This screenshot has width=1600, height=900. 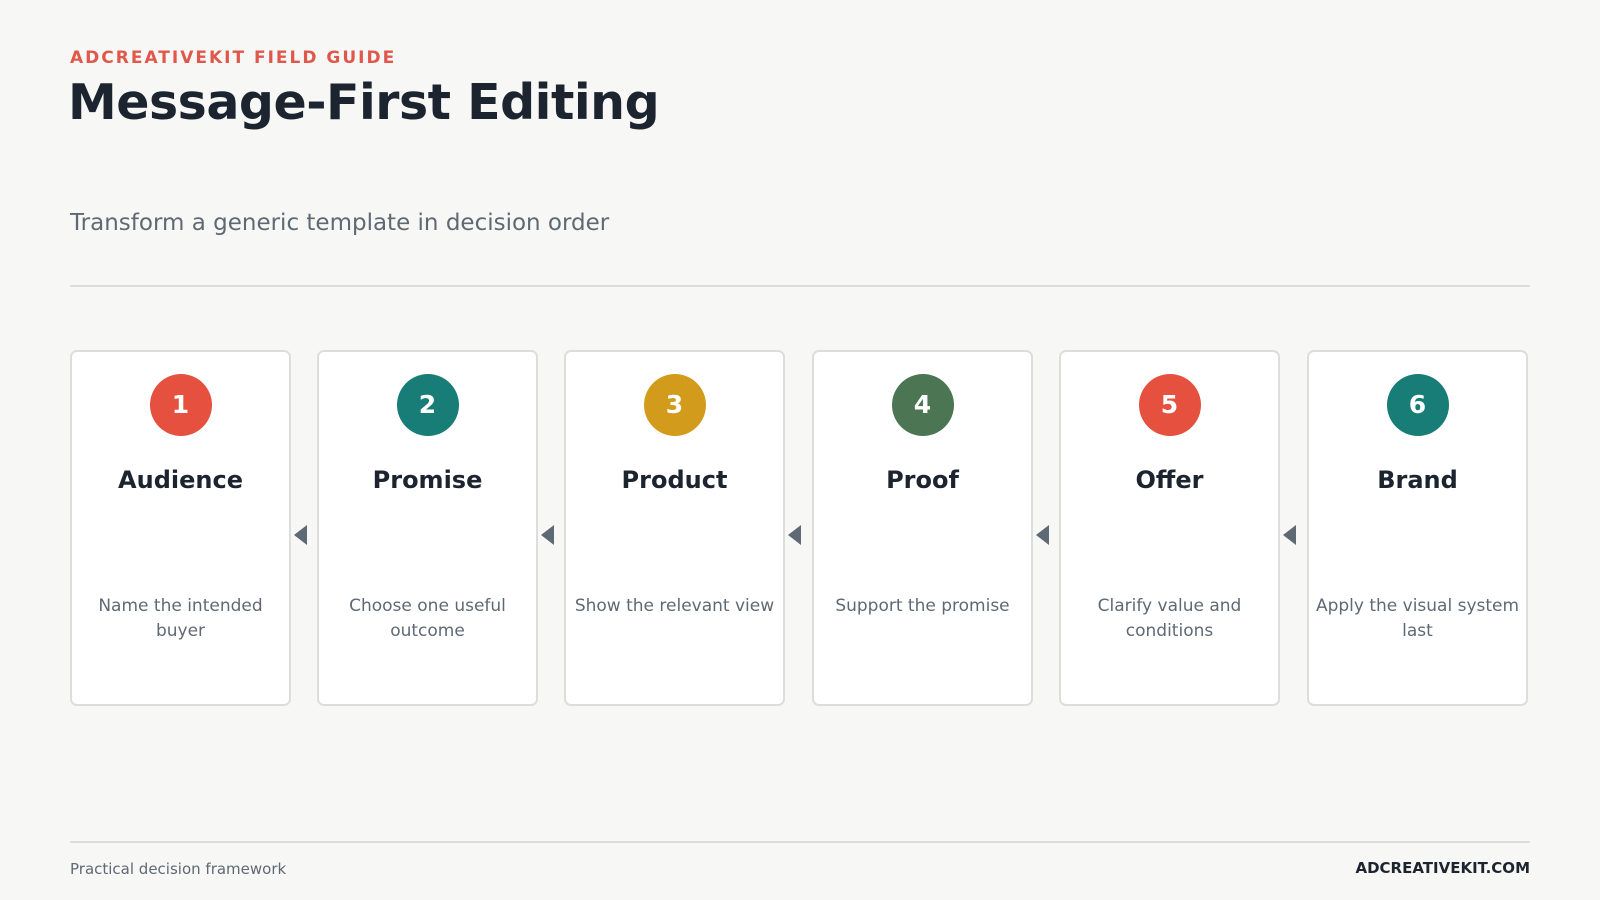 What do you see at coordinates (1417, 618) in the screenshot?
I see `step-description: Apply the visual system last` at bounding box center [1417, 618].